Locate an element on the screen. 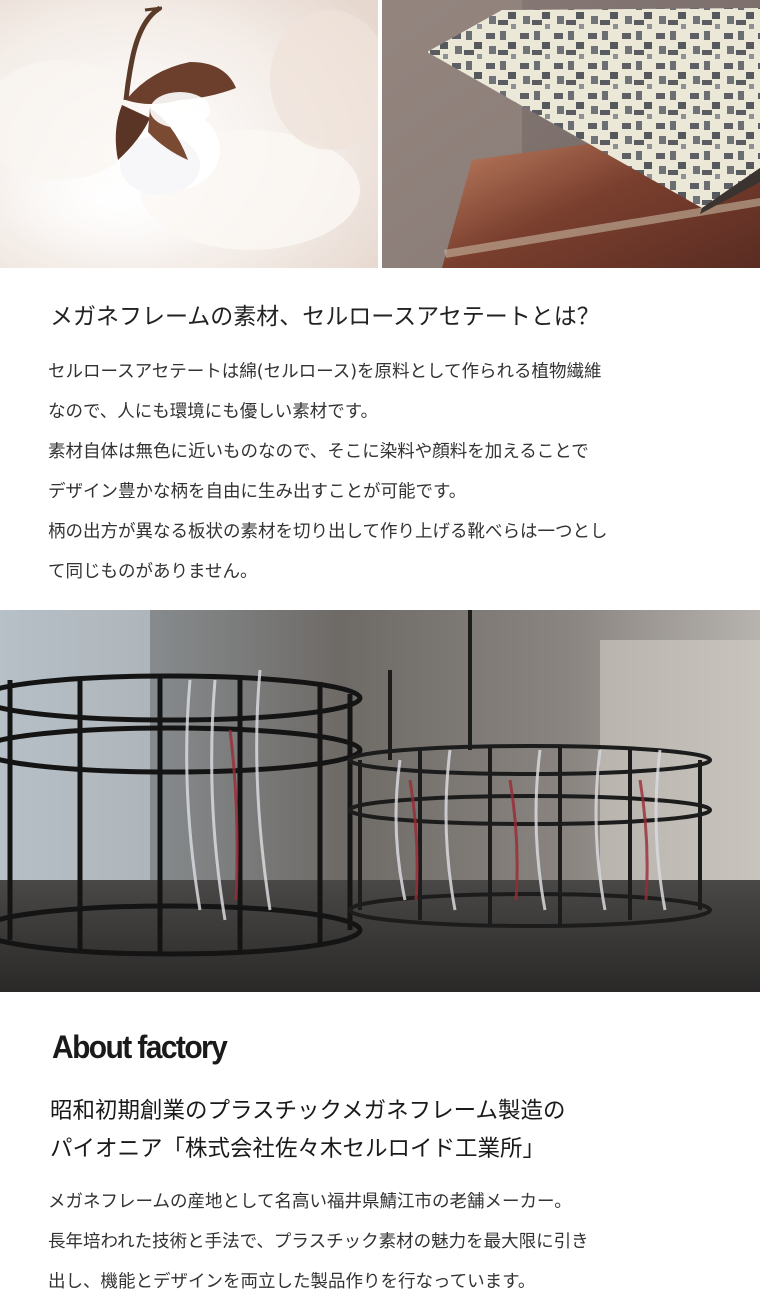 The image size is (760, 1310). material-heading: メガネフレームの素材、セルロースアセテートとは？ is located at coordinates (325, 317).